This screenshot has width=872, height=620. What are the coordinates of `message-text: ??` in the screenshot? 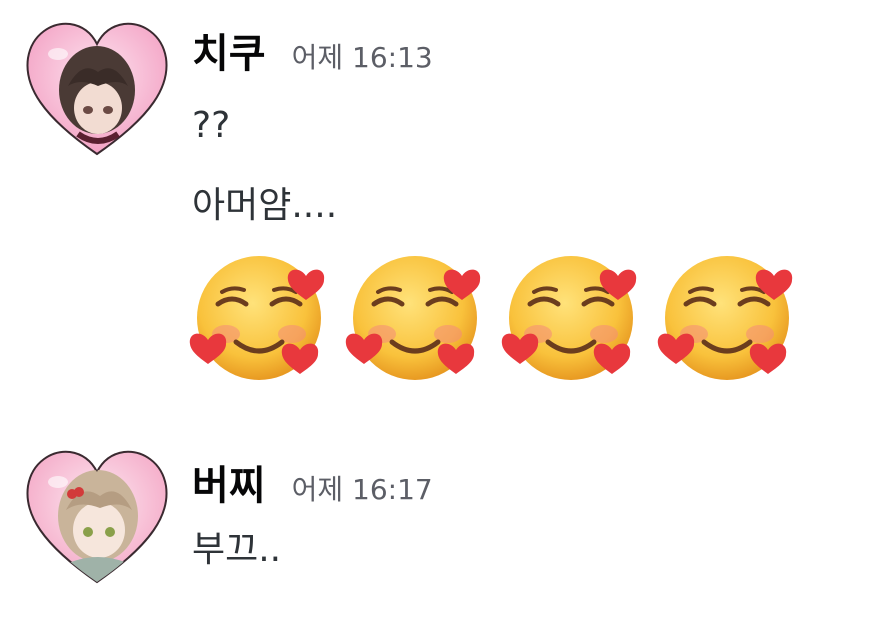 It's located at (211, 125).